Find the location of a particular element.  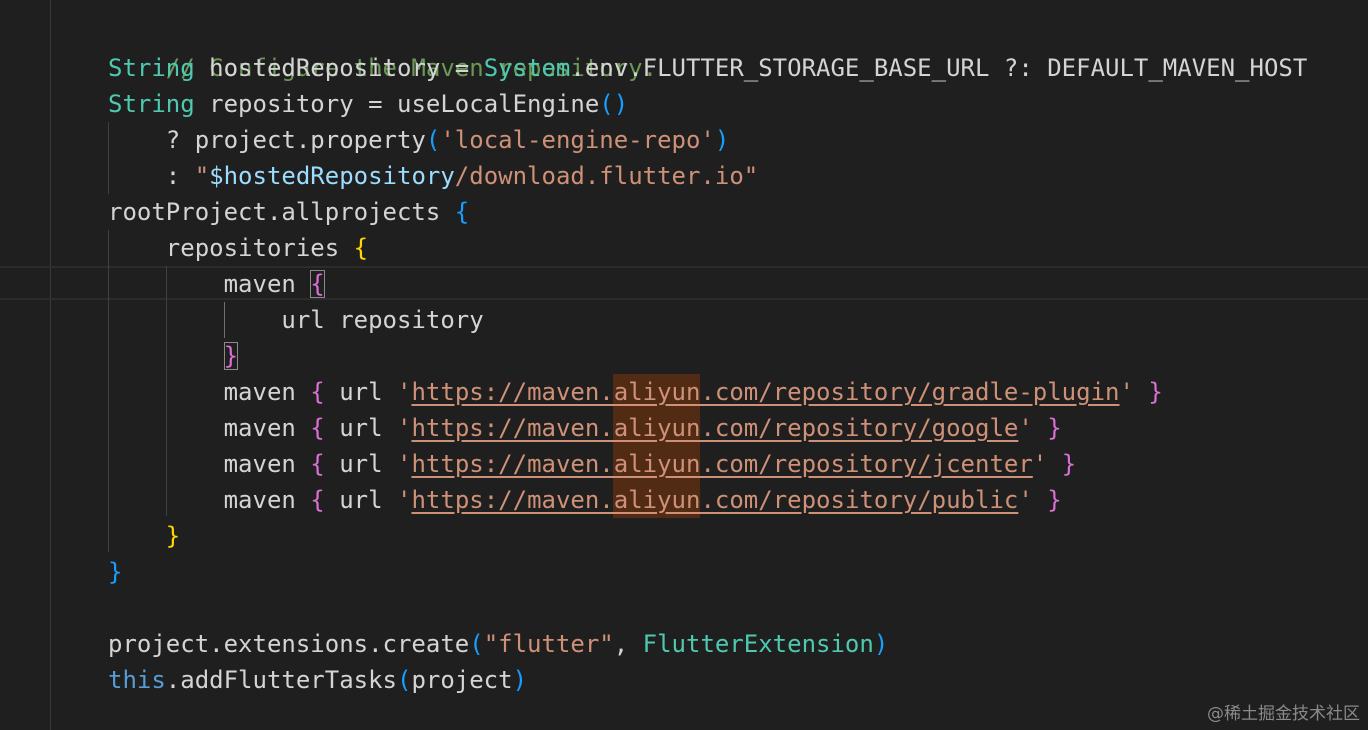

code-line: this.addFlutterTasks(project) is located at coordinates (317, 680).